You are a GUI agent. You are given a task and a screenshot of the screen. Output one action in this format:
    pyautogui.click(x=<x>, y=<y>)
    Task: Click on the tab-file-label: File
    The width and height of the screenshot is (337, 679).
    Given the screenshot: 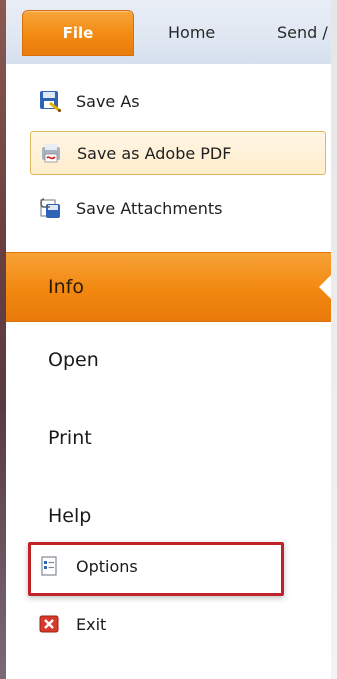 What is the action you would take?
    pyautogui.click(x=78, y=33)
    